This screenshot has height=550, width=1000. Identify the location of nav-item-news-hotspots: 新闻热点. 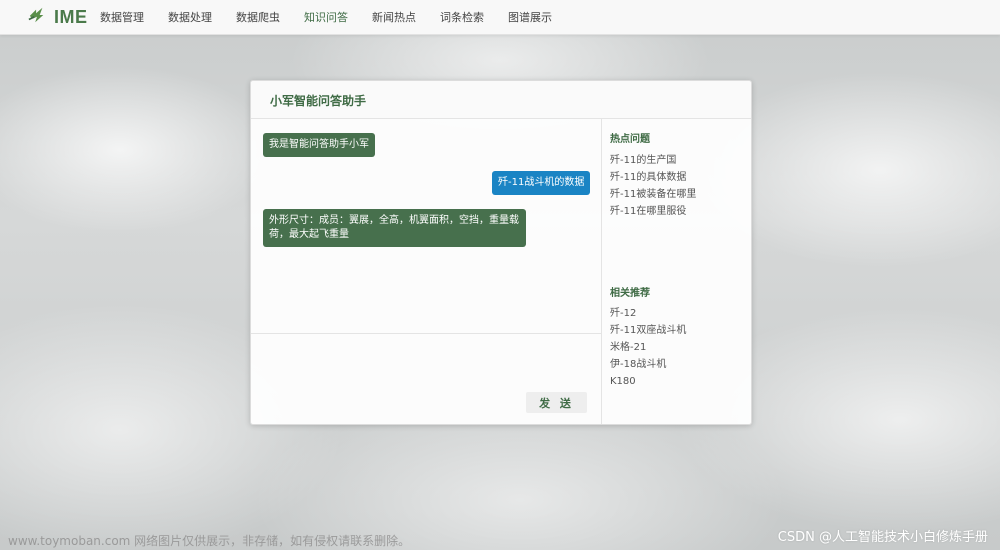
(394, 17).